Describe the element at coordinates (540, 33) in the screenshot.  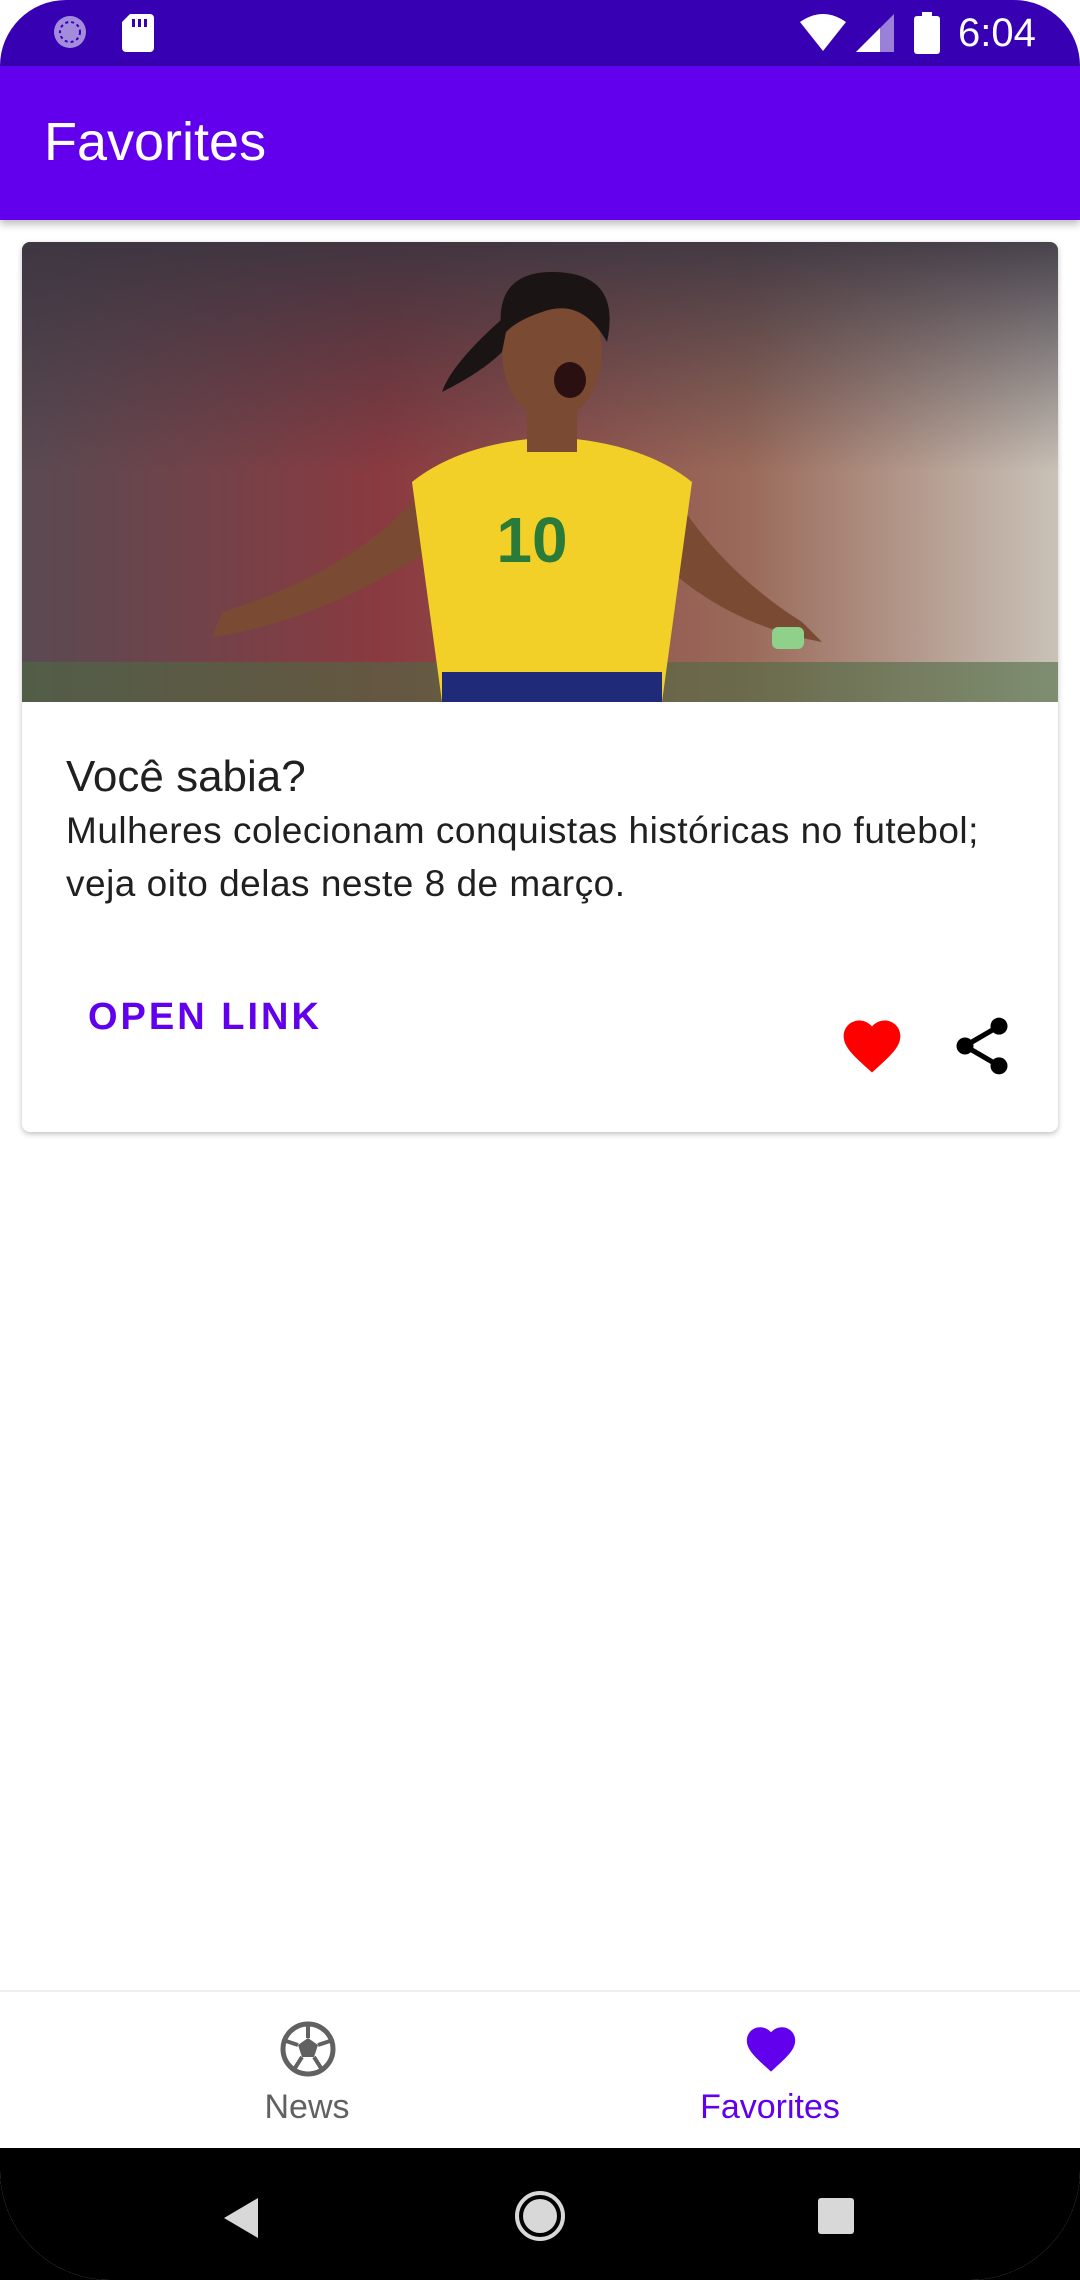
I see `status-bar: 6:04` at that location.